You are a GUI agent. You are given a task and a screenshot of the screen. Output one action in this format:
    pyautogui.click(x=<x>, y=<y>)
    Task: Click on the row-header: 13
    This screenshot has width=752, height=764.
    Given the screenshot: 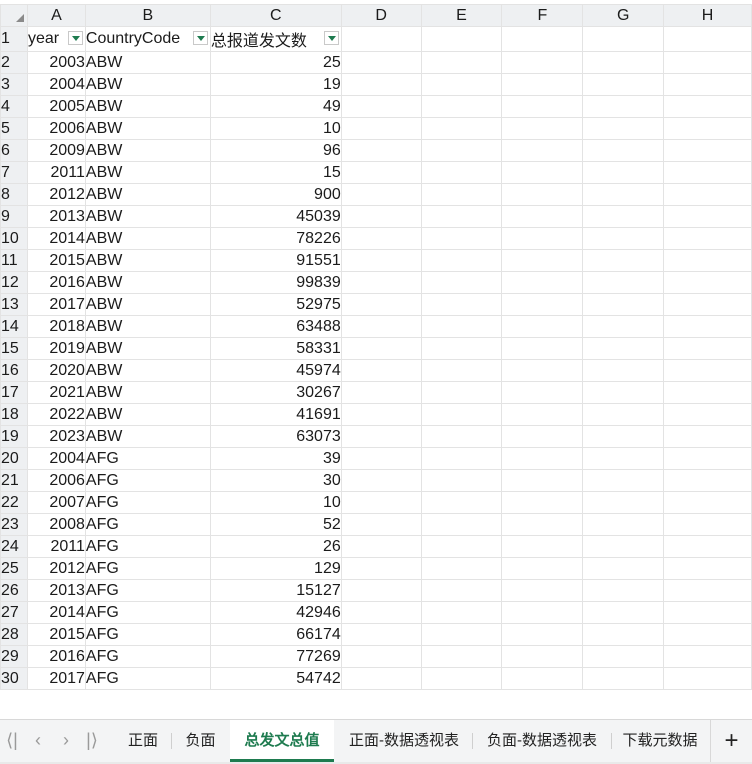 What is the action you would take?
    pyautogui.click(x=14, y=304)
    